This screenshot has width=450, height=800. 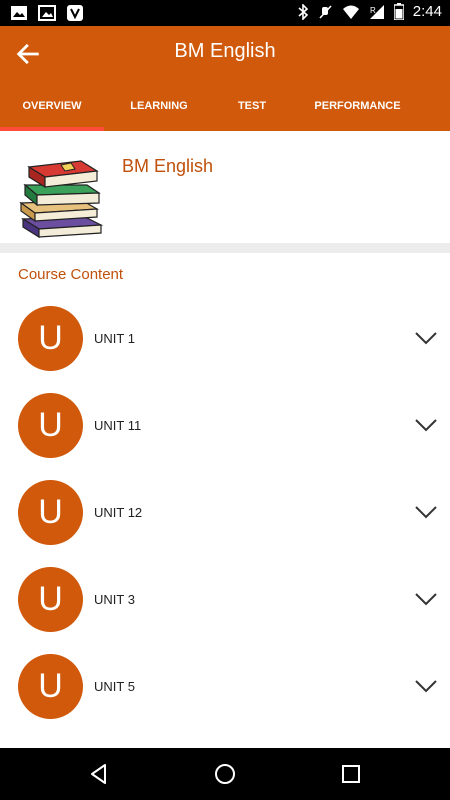 I want to click on unit-label: UNIT 11, so click(x=118, y=425).